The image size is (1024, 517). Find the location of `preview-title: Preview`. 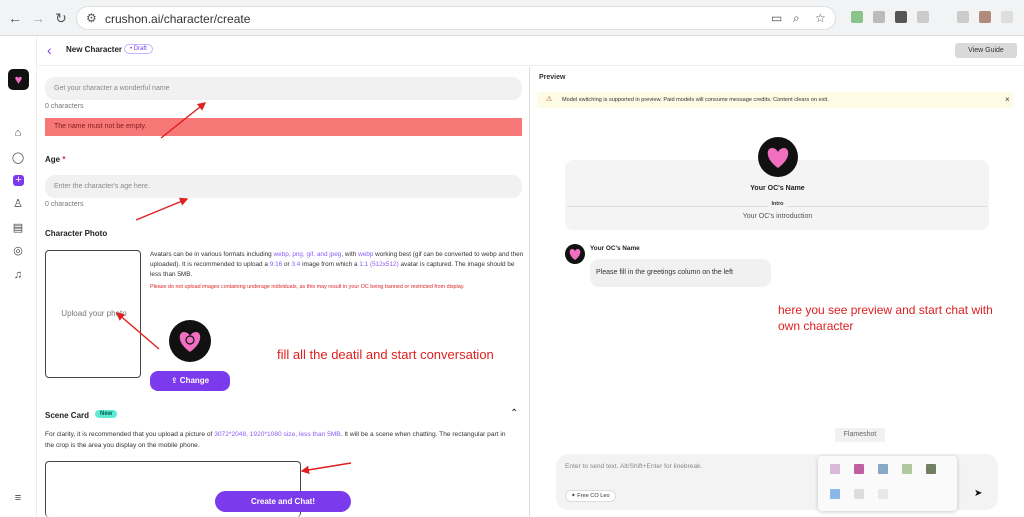

preview-title: Preview is located at coordinates (552, 77).